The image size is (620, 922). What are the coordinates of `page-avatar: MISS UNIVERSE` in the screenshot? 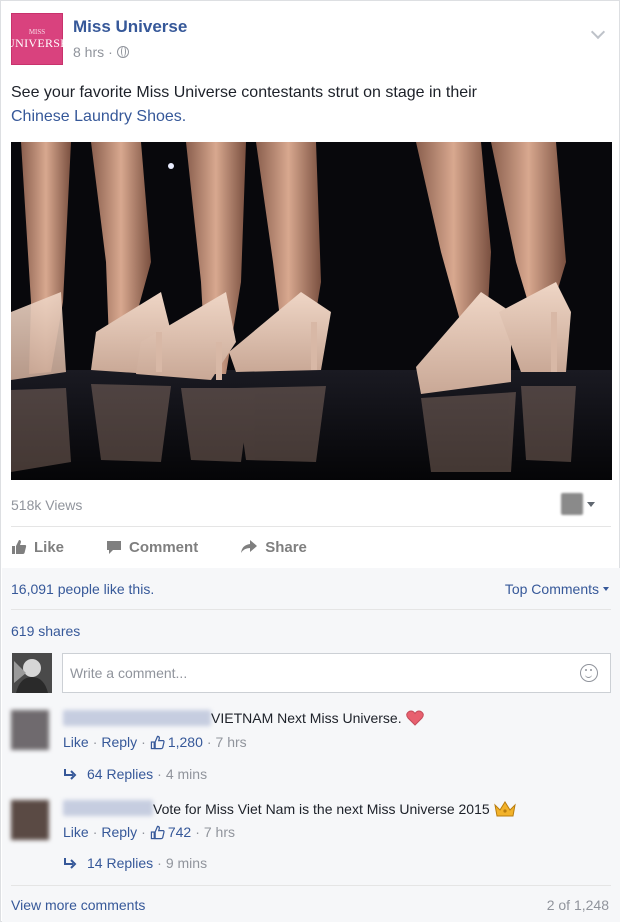 It's located at (37, 39).